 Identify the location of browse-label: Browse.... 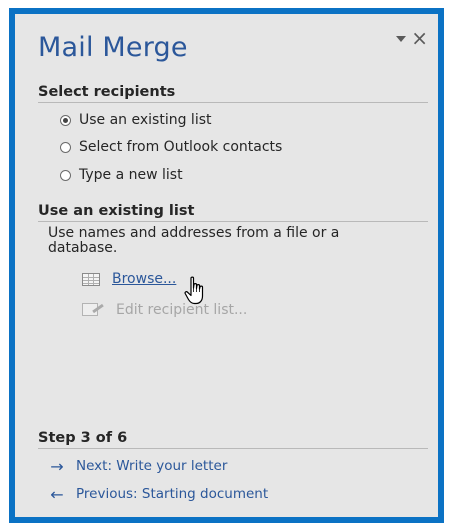
(144, 279).